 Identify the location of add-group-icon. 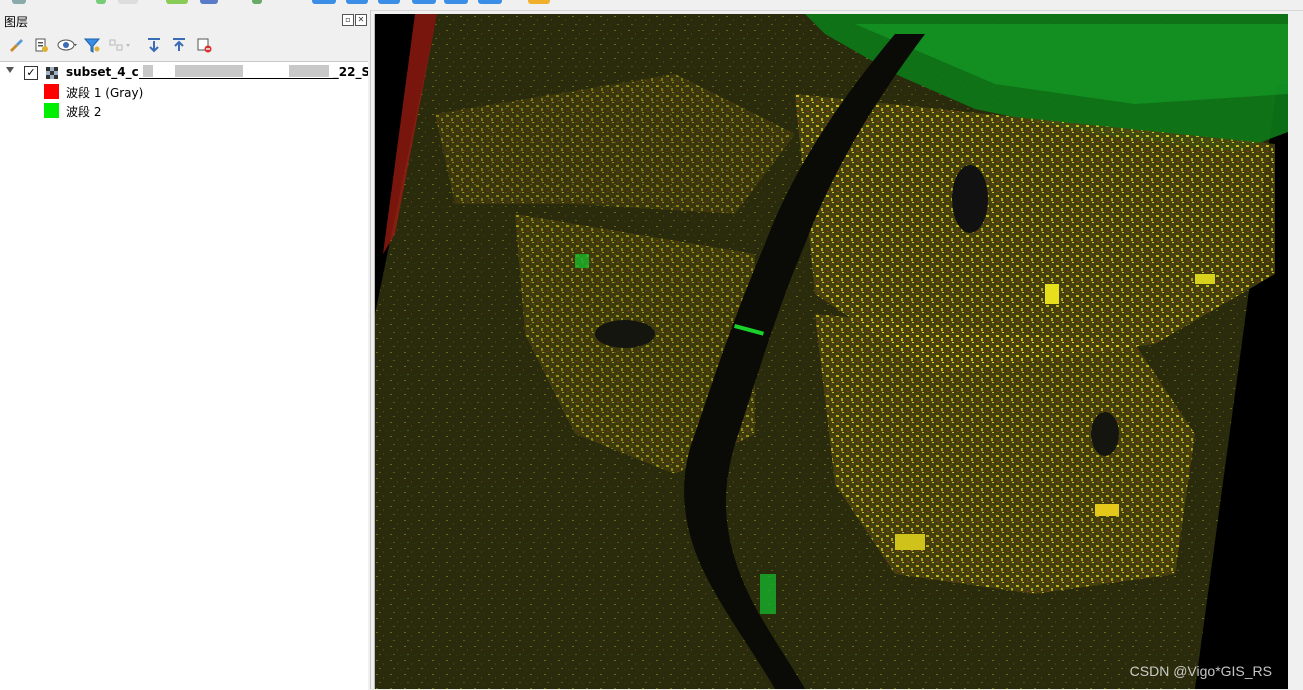
(41, 45).